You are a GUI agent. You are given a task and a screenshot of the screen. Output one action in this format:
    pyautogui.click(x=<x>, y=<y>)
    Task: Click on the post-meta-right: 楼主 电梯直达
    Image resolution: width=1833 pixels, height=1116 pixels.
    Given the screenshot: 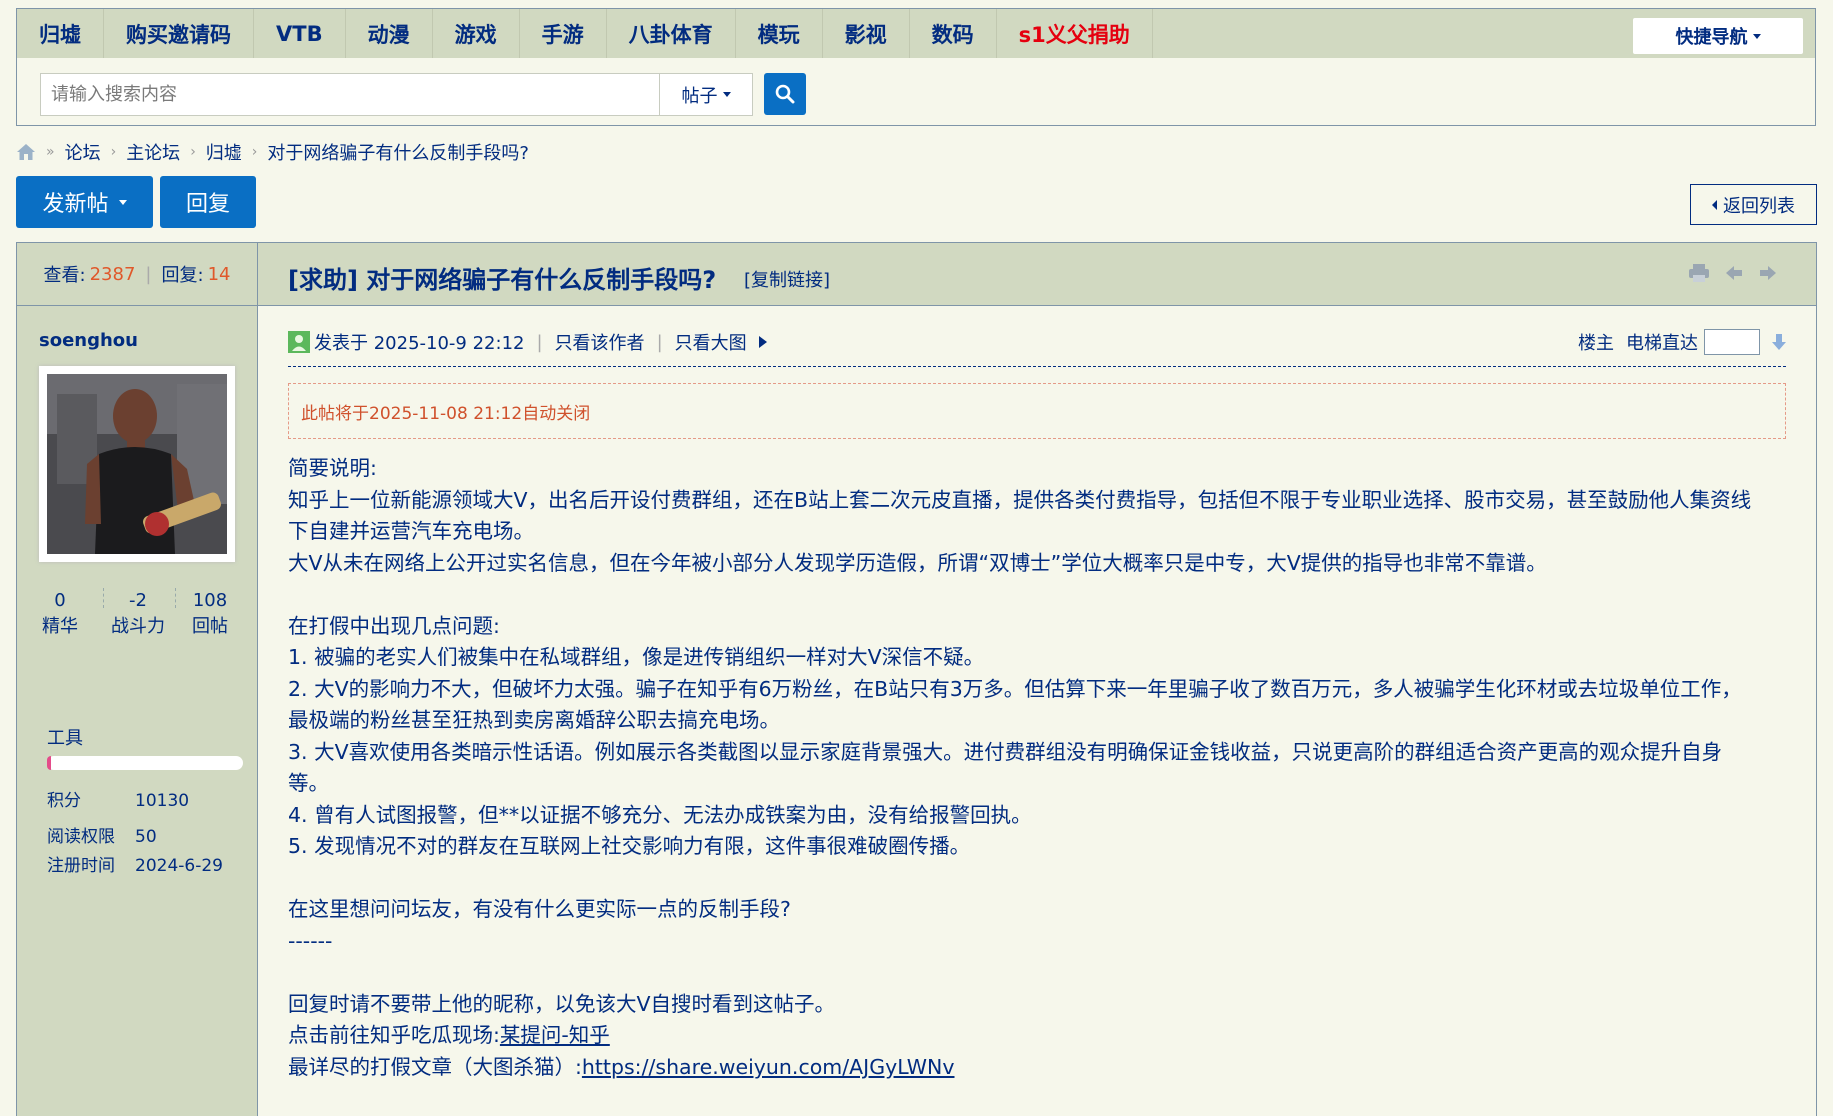 What is the action you would take?
    pyautogui.click(x=1682, y=342)
    